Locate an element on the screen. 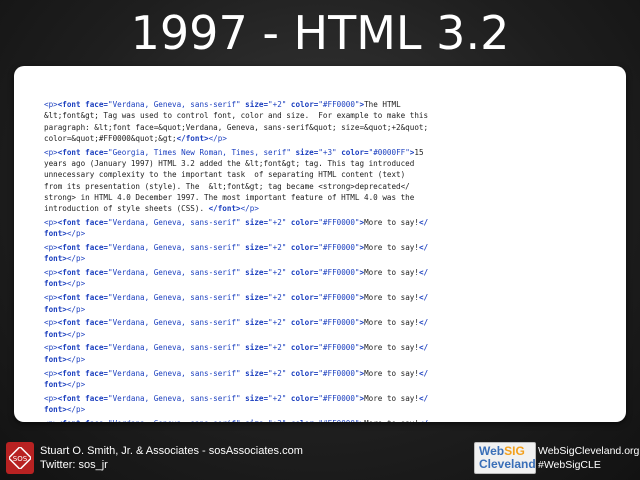 This screenshot has height=480, width=640. websig-logo: WebSIG Cleveland is located at coordinates (505, 458).